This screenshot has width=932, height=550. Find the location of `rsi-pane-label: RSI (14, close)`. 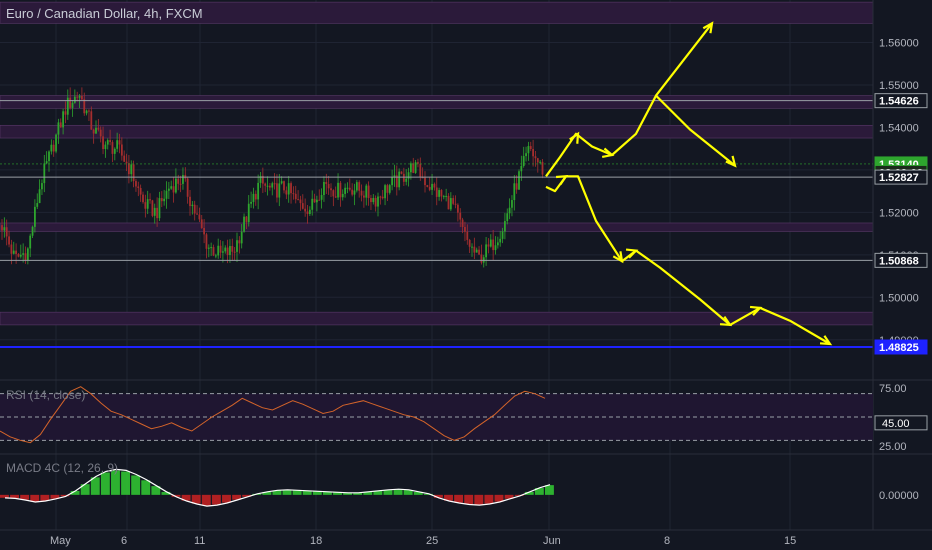

rsi-pane-label: RSI (14, close) is located at coordinates (46, 395).